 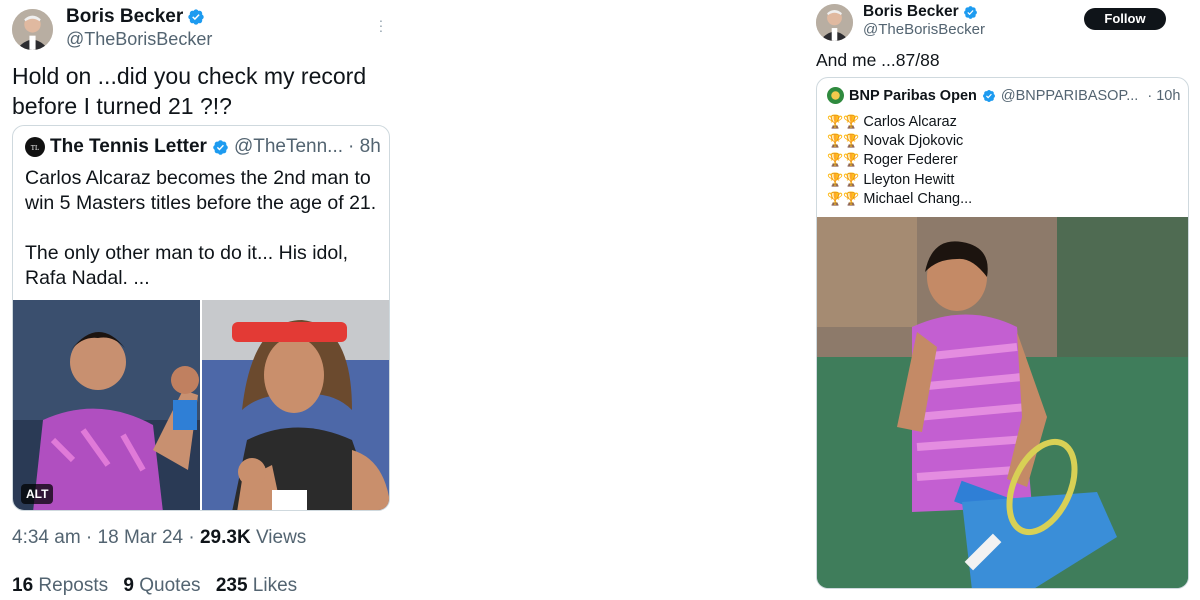 I want to click on likes-stat: 235 Likes, so click(x=256, y=586).